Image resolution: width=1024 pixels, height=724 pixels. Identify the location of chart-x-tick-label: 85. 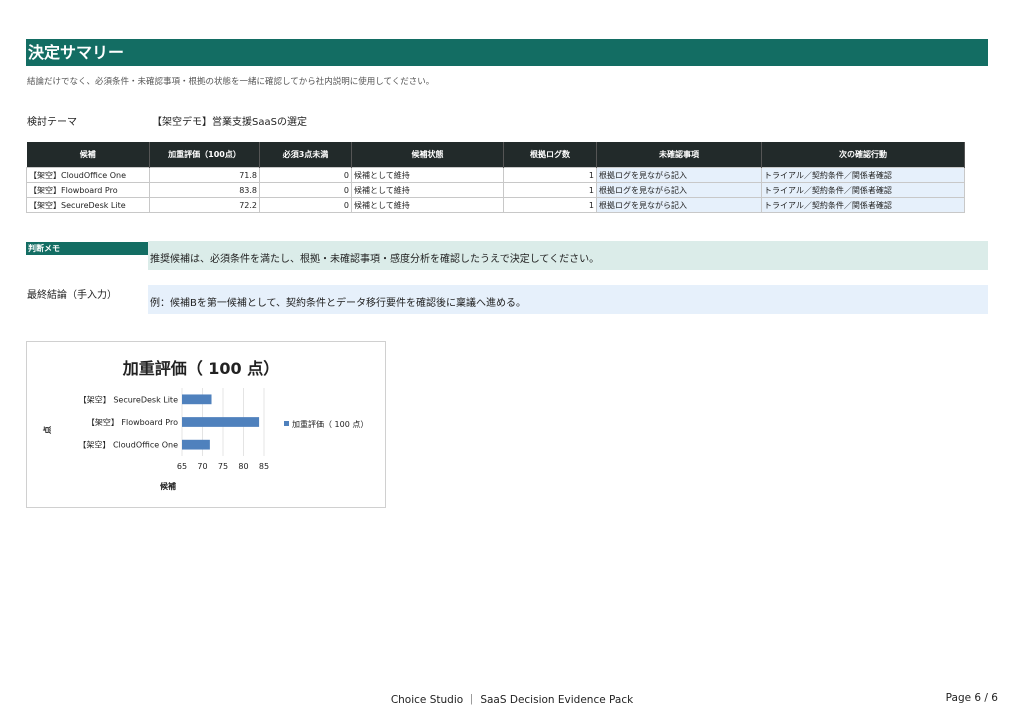
(264, 466).